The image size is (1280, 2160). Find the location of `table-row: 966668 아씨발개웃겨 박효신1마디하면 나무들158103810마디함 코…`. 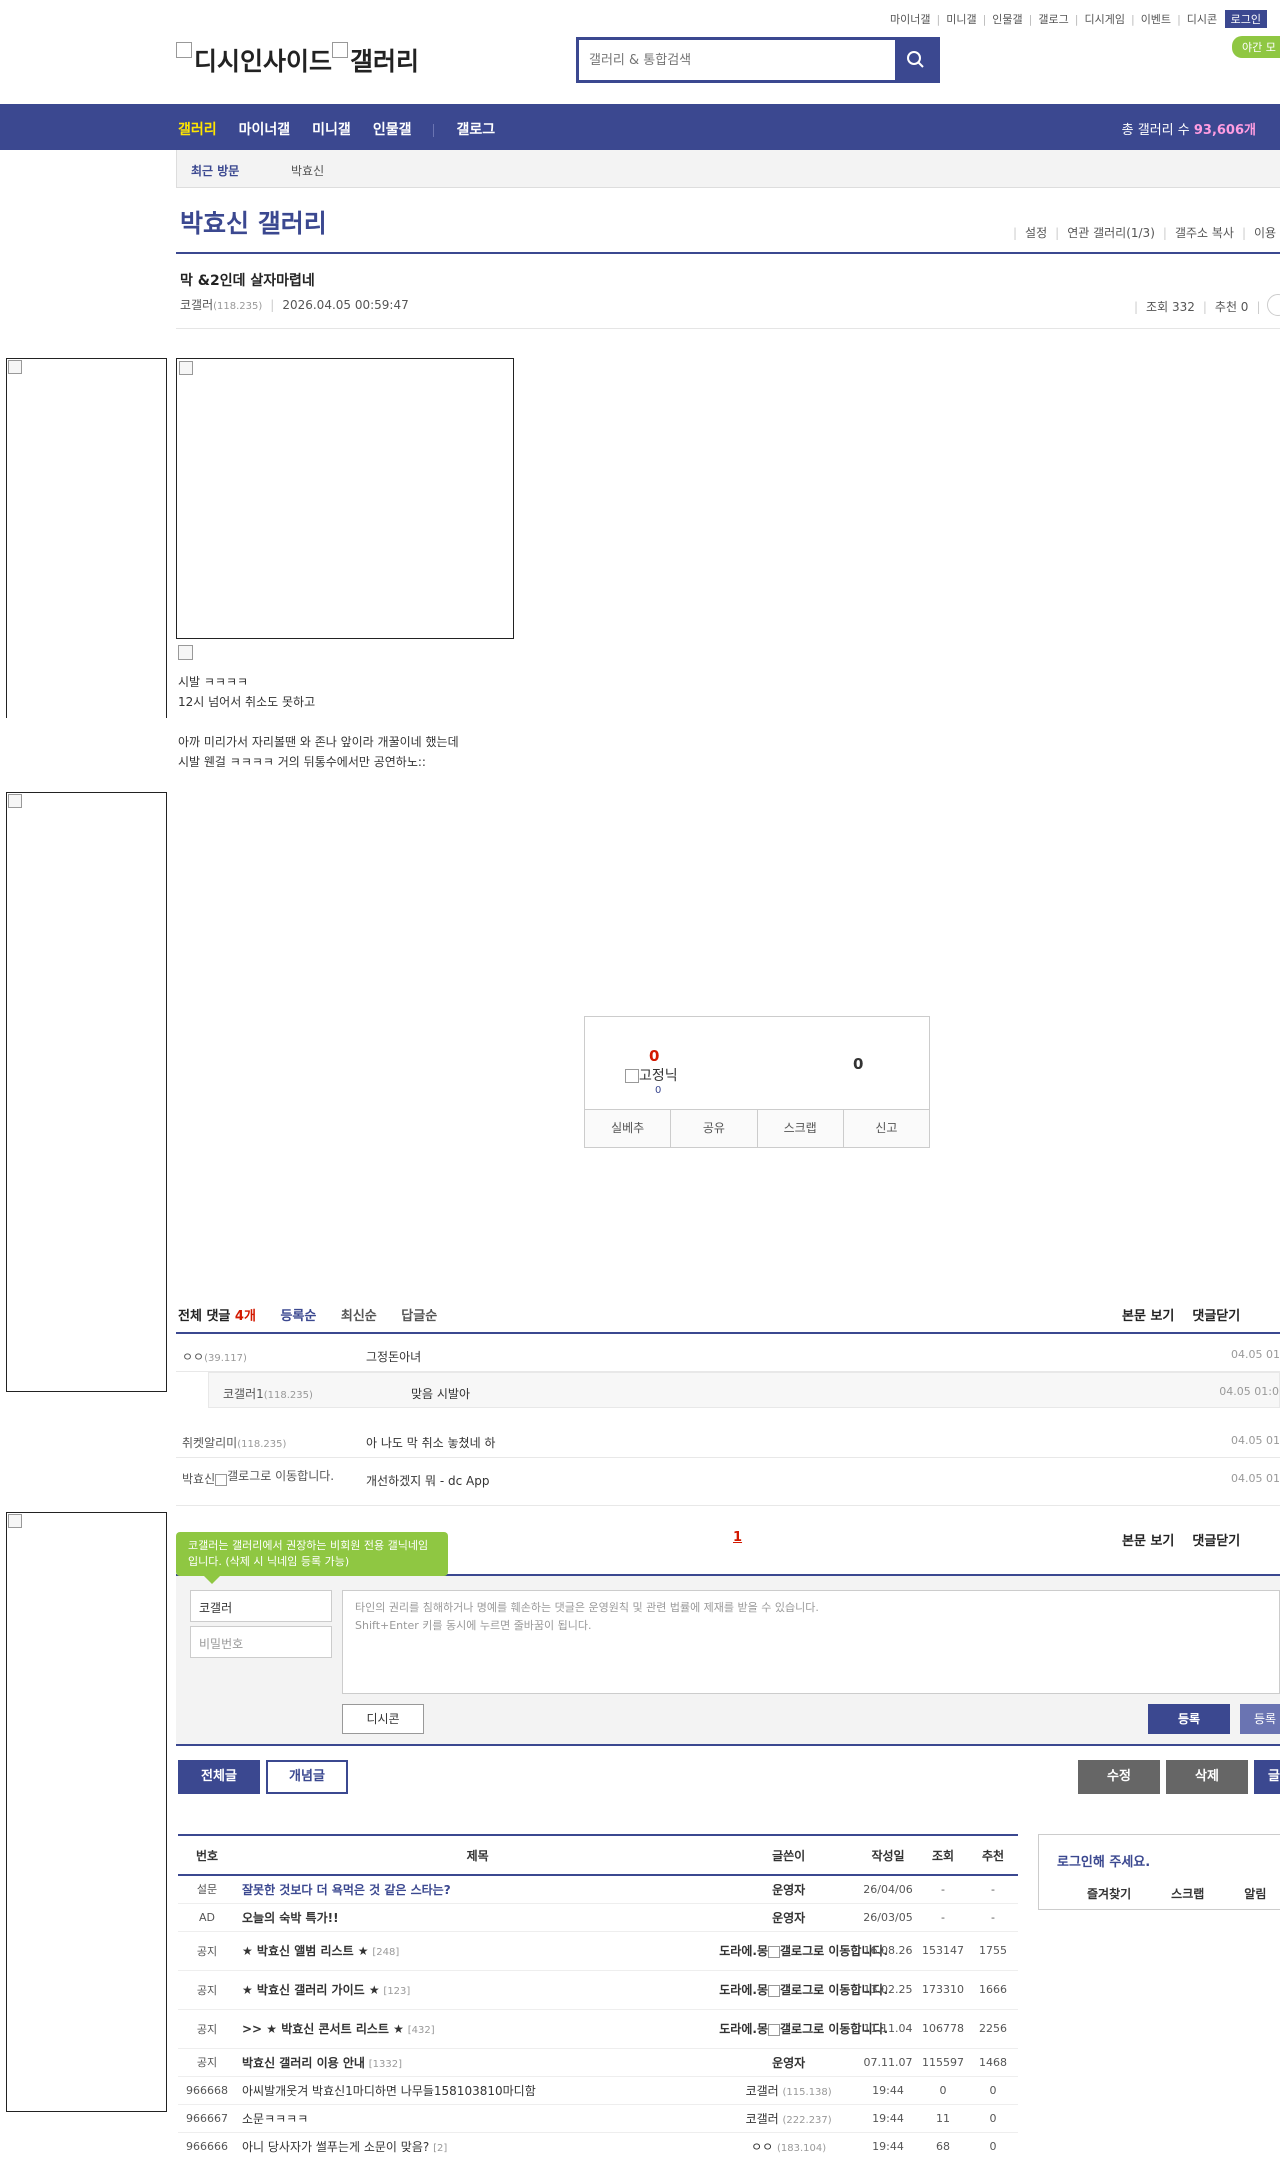

table-row: 966668 아씨발개웃겨 박효신1마디하면 나무들158103810마디함 코… is located at coordinates (598, 2090).